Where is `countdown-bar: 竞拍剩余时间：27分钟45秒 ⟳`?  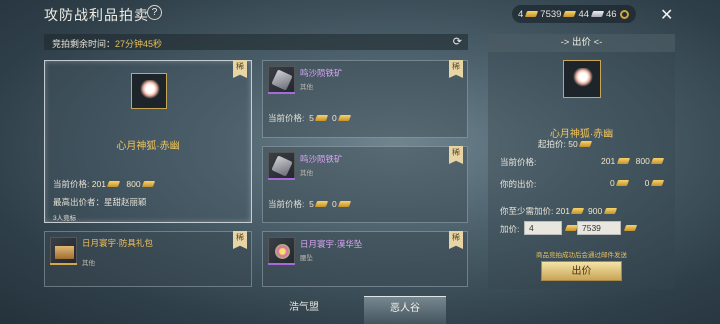
countdown-bar: 竞拍剩余时间：27分钟45秒 ⟳ is located at coordinates (256, 42).